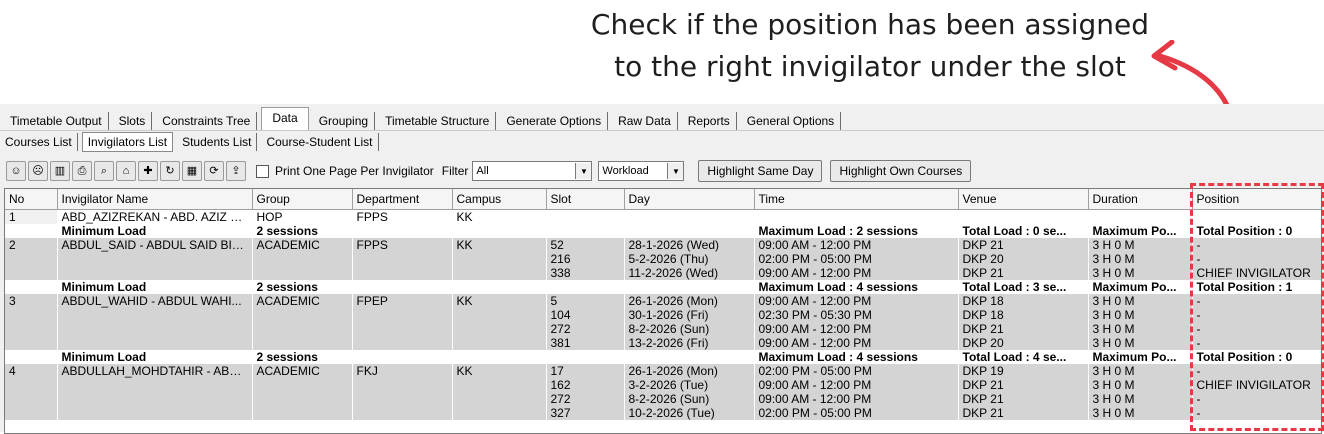 The width and height of the screenshot is (1324, 434). Describe the element at coordinates (127, 142) in the screenshot. I see `subtab-invigilators-list: Invigilators List` at that location.